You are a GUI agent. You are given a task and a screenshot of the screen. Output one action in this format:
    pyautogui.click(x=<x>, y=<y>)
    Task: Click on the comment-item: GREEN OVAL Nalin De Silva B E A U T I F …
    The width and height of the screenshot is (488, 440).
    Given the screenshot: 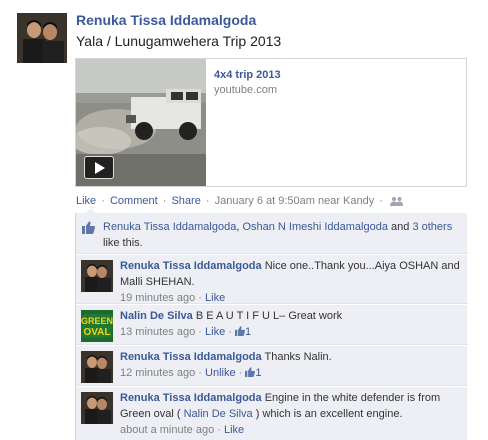 What is the action you would take?
    pyautogui.click(x=272, y=324)
    